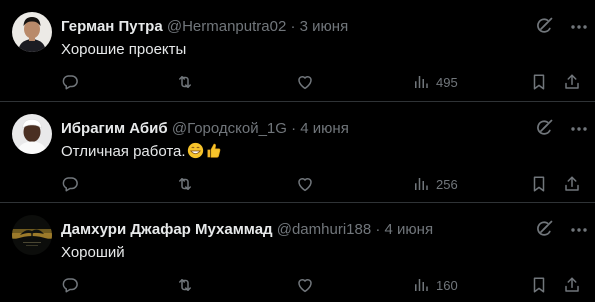 This screenshot has height=302, width=595. What do you see at coordinates (114, 128) in the screenshot?
I see `author-name: Ибрагим Абиб` at bounding box center [114, 128].